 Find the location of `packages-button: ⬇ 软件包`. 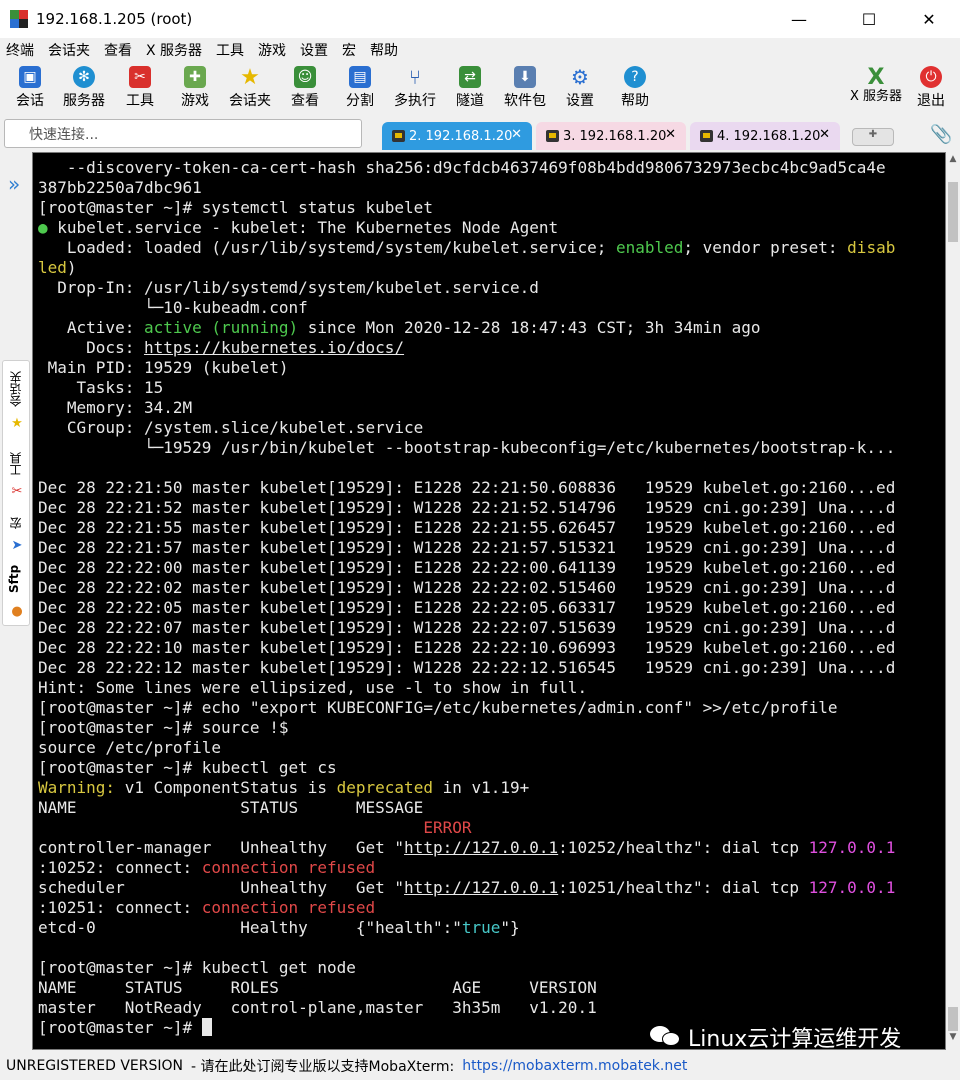

packages-button: ⬇ 软件包 is located at coordinates (525, 89).